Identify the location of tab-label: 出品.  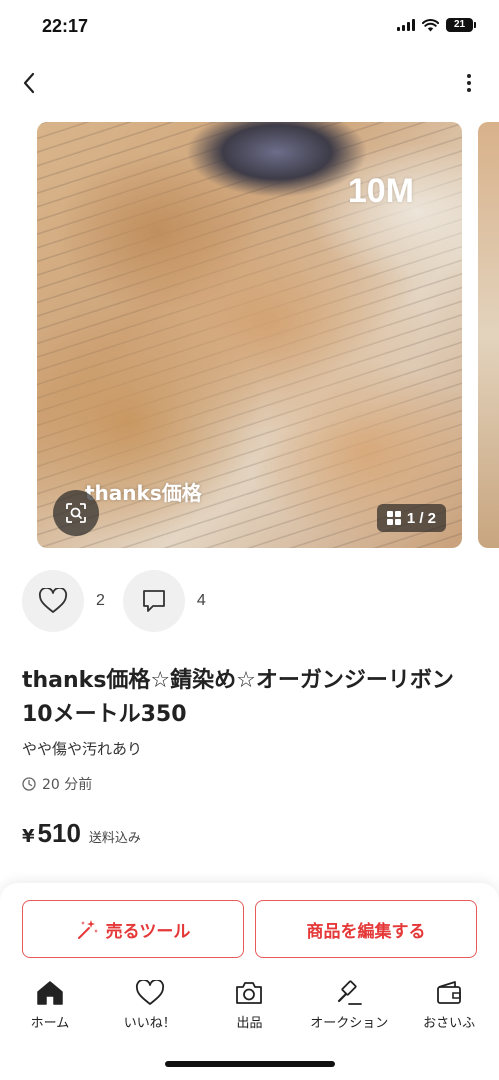
(249, 1023).